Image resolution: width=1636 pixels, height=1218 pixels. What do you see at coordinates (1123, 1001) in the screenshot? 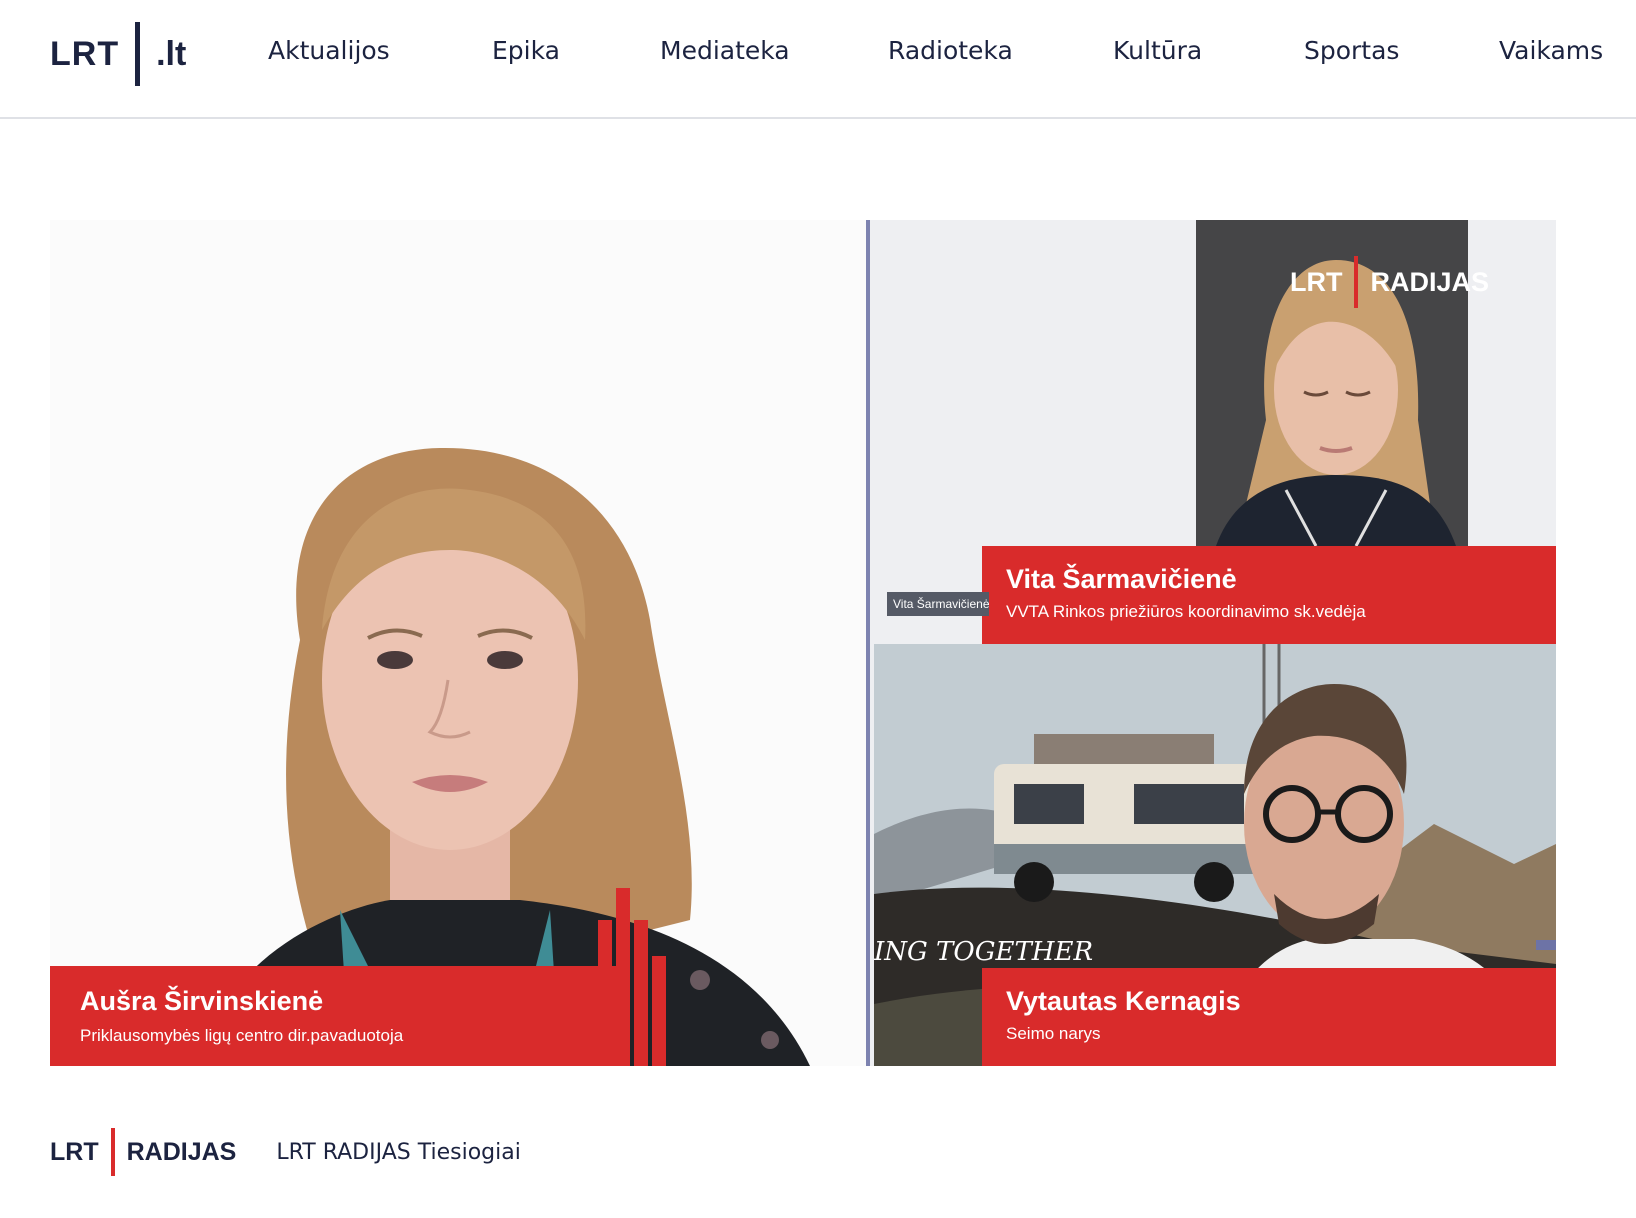
I see `participant-name-3: Vytautas Kernagis` at bounding box center [1123, 1001].